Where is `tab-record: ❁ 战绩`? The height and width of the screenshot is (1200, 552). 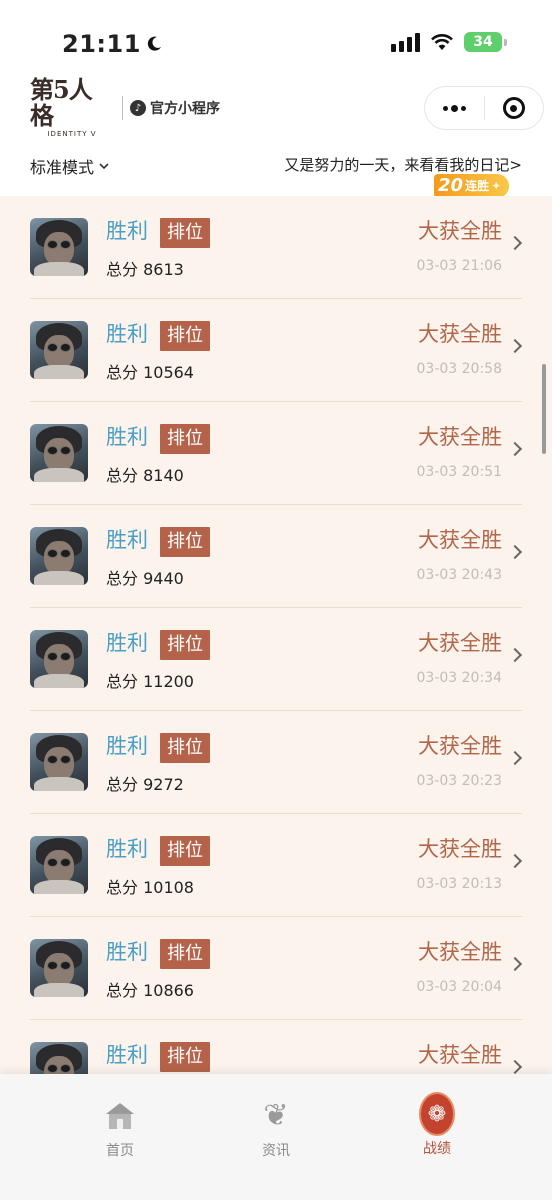 tab-record: ❁ 战绩 is located at coordinates (437, 1129).